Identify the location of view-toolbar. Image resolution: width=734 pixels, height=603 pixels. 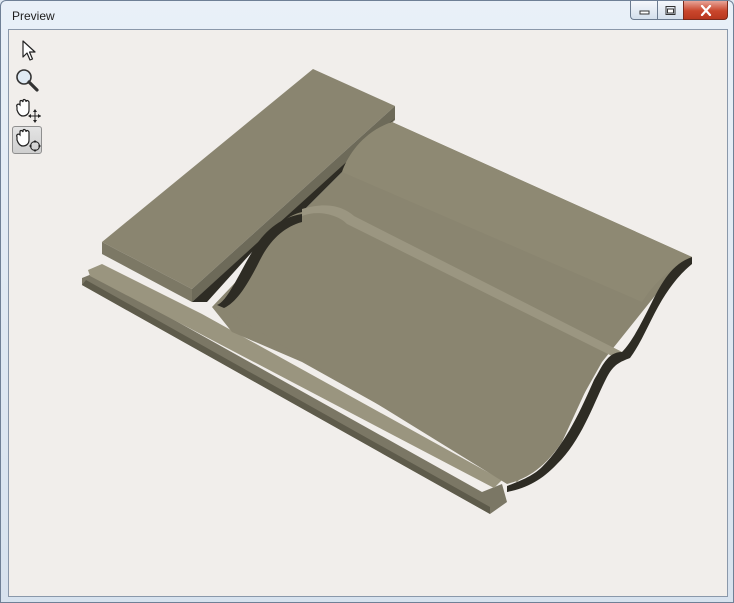
(28, 96).